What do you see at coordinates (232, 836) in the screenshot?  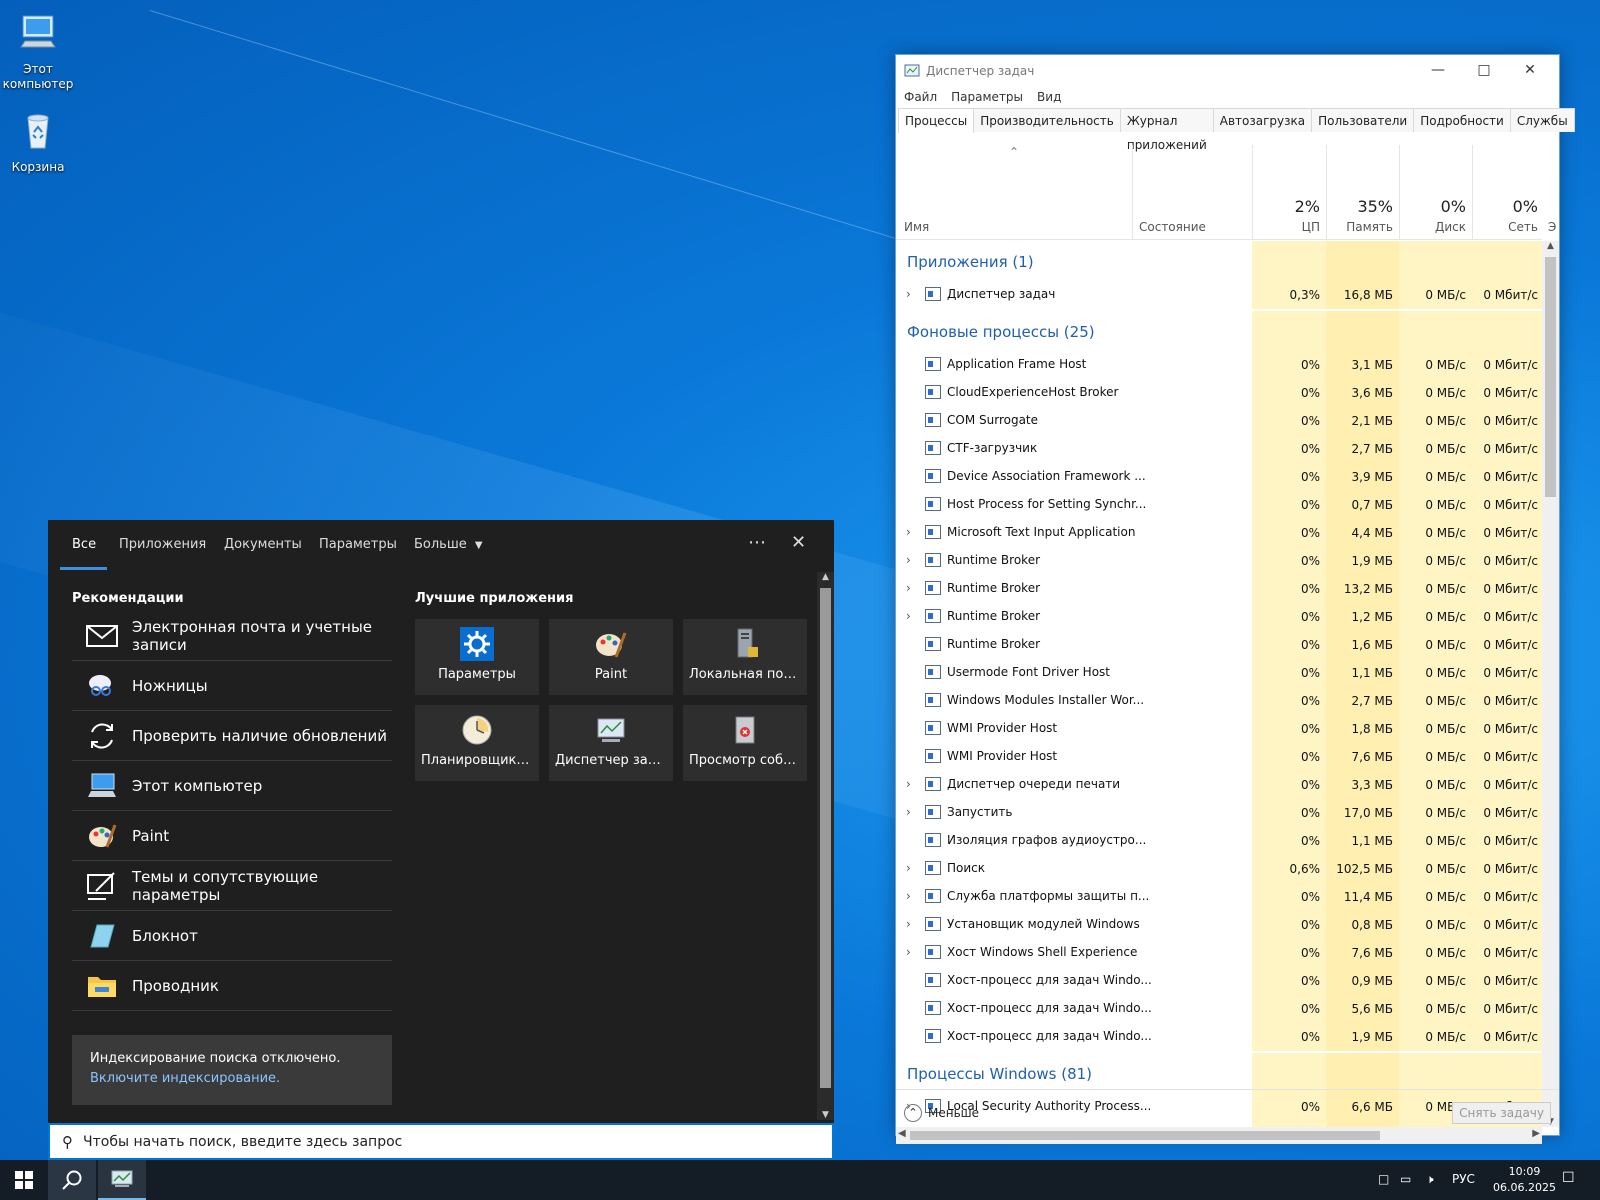 I see `recommendation-item: Paint` at bounding box center [232, 836].